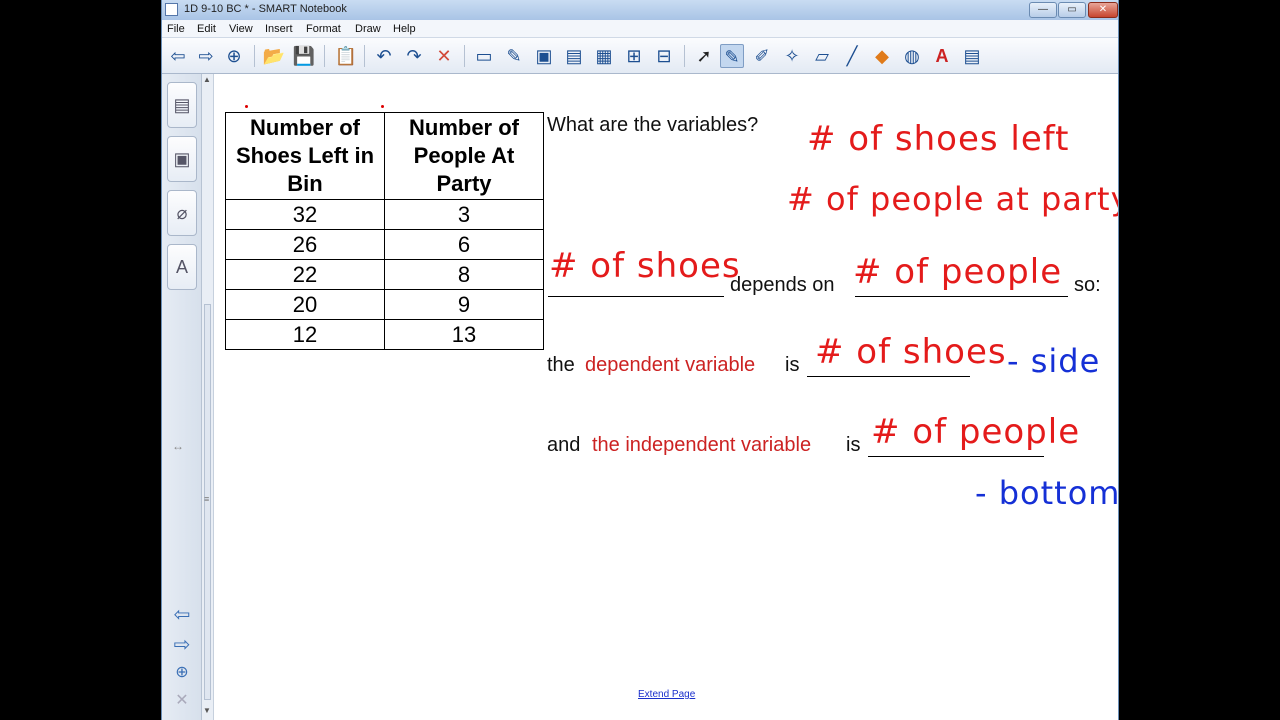 This screenshot has width=1280, height=720. I want to click on menu-help: Help, so click(404, 29).